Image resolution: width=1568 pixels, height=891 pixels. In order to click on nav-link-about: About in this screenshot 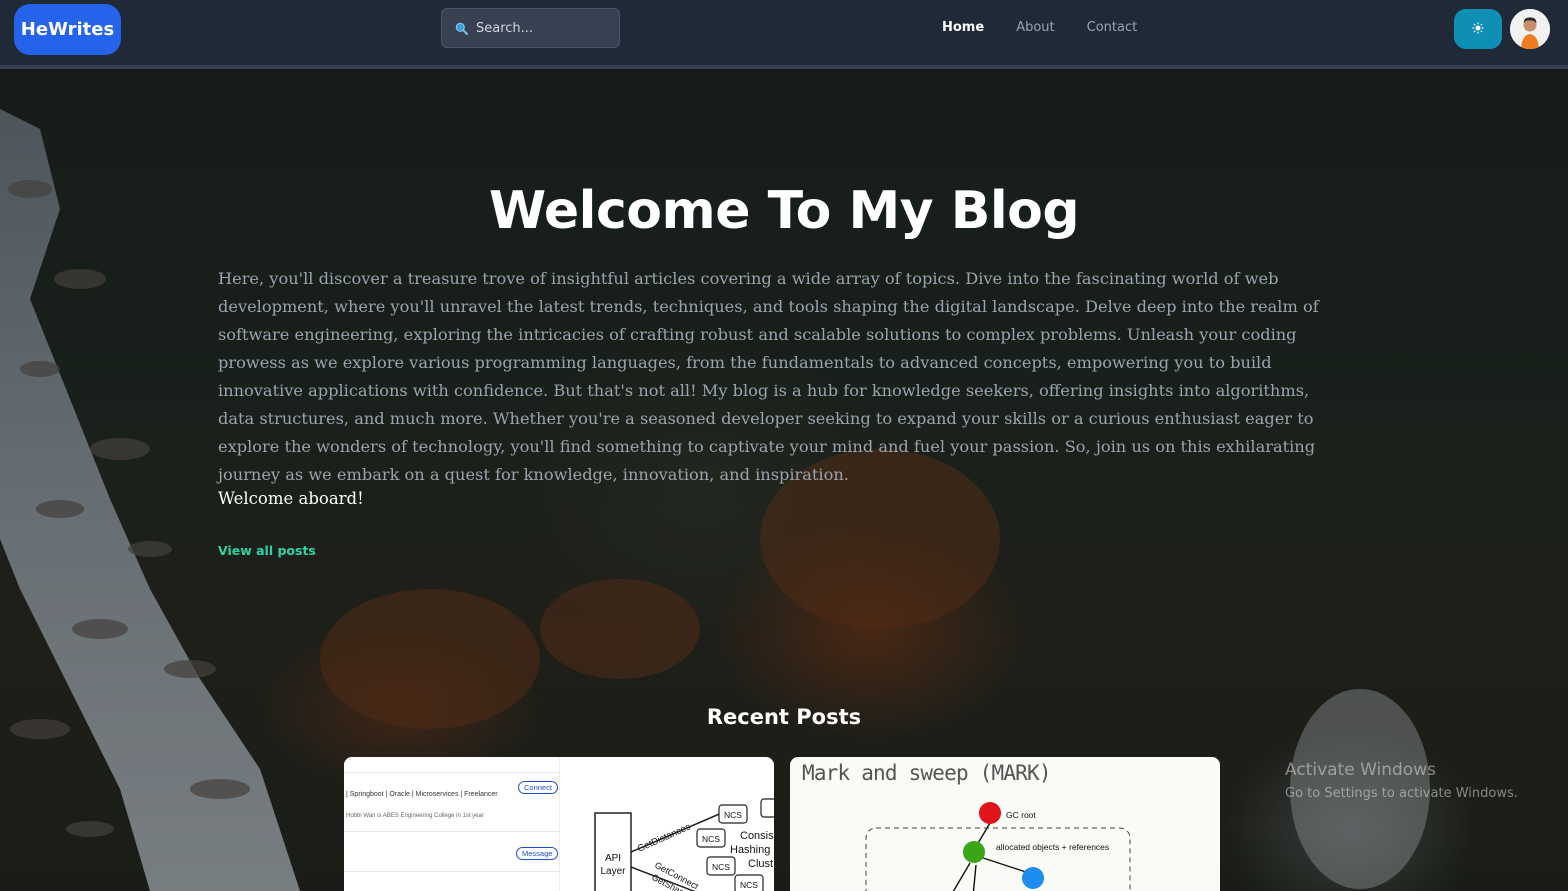, I will do `click(1035, 27)`.